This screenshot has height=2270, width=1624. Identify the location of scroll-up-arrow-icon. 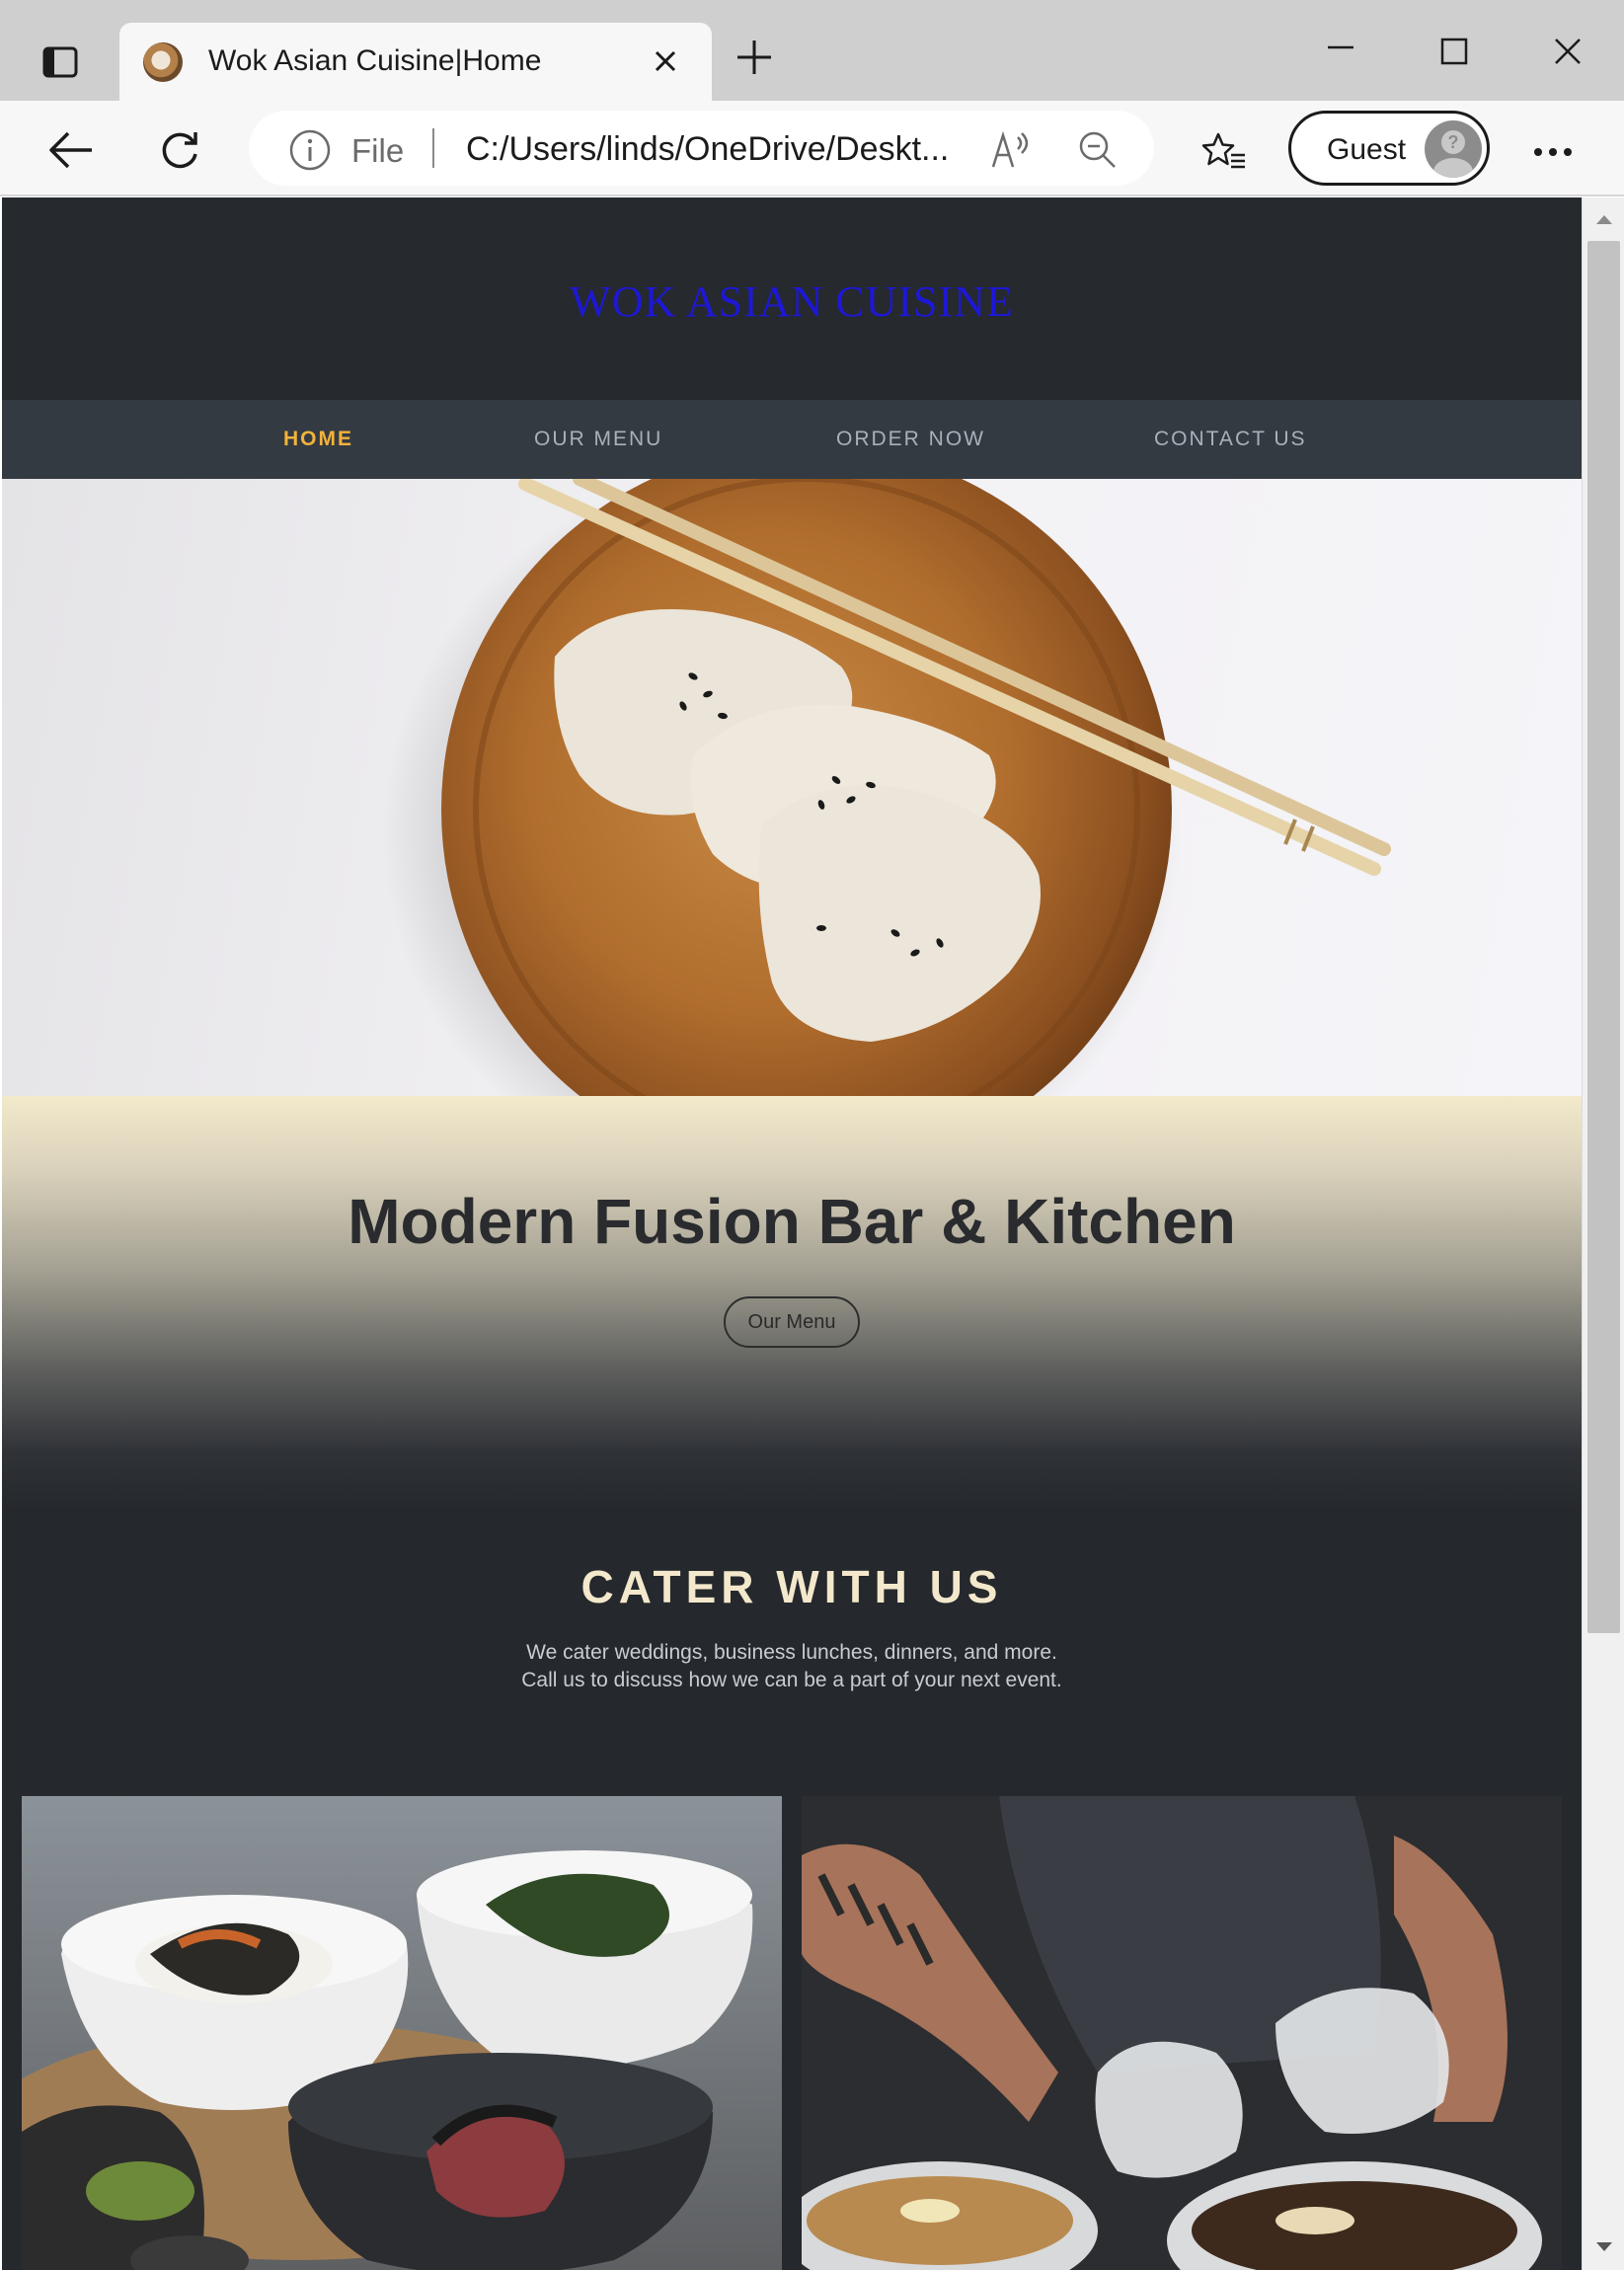
(1604, 219).